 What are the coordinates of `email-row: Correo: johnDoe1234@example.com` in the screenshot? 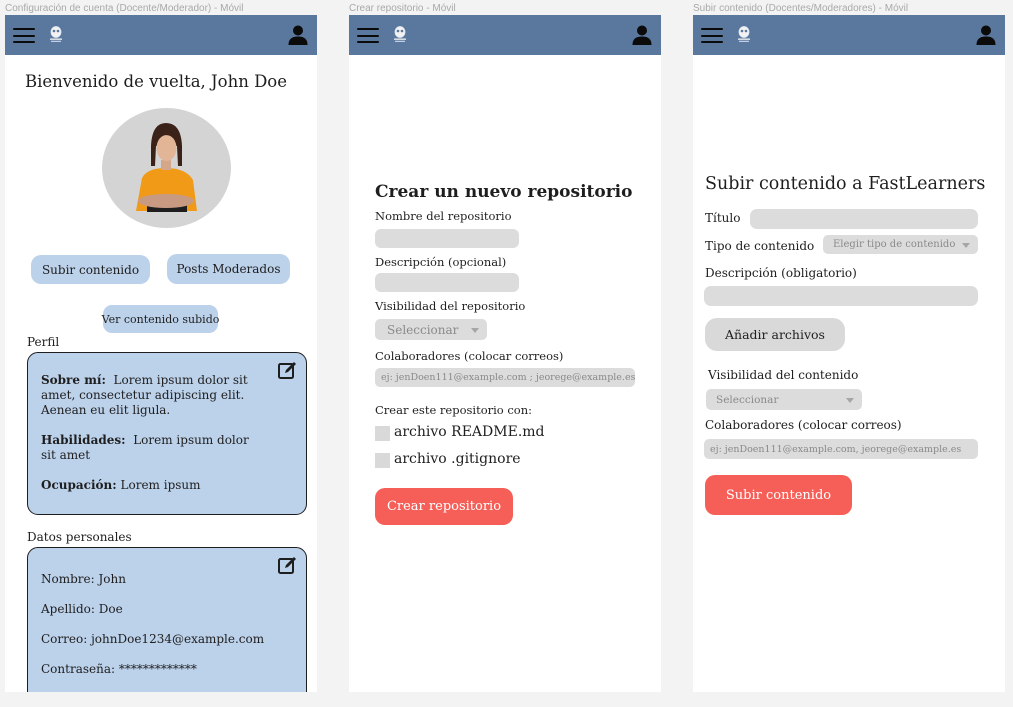 It's located at (168, 639).